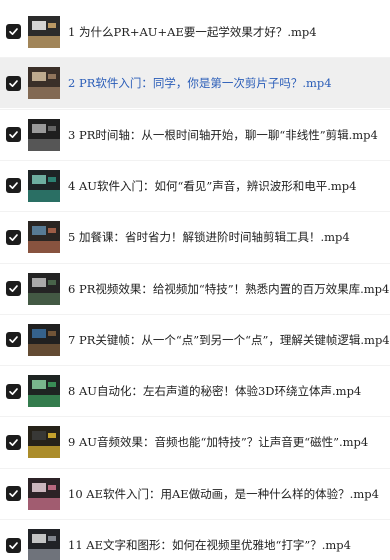 Image resolution: width=390 pixels, height=560 pixels. What do you see at coordinates (228, 289) in the screenshot?
I see `file-name: 6 PR视频效果：给视频加“特技”！熟悉内置的百万效果库.mp4` at bounding box center [228, 289].